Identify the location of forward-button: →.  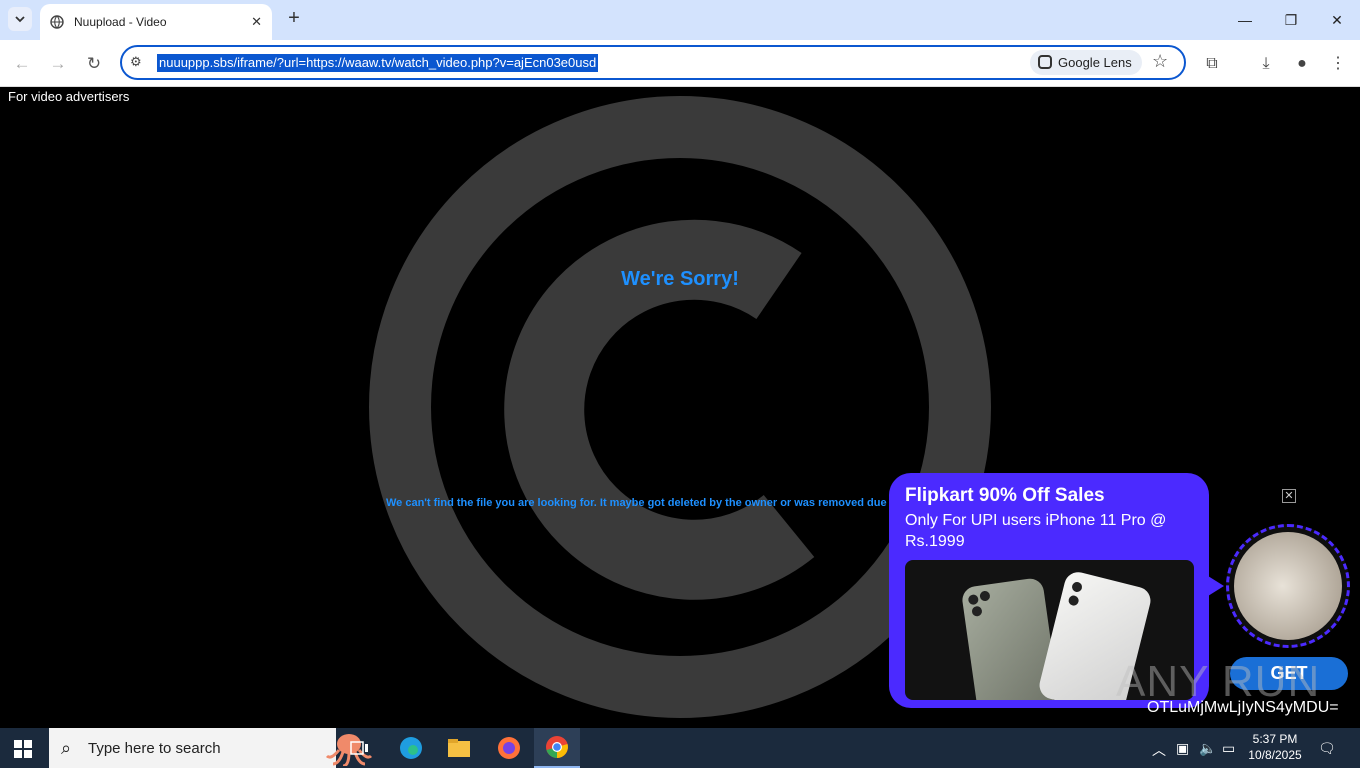
(58, 64).